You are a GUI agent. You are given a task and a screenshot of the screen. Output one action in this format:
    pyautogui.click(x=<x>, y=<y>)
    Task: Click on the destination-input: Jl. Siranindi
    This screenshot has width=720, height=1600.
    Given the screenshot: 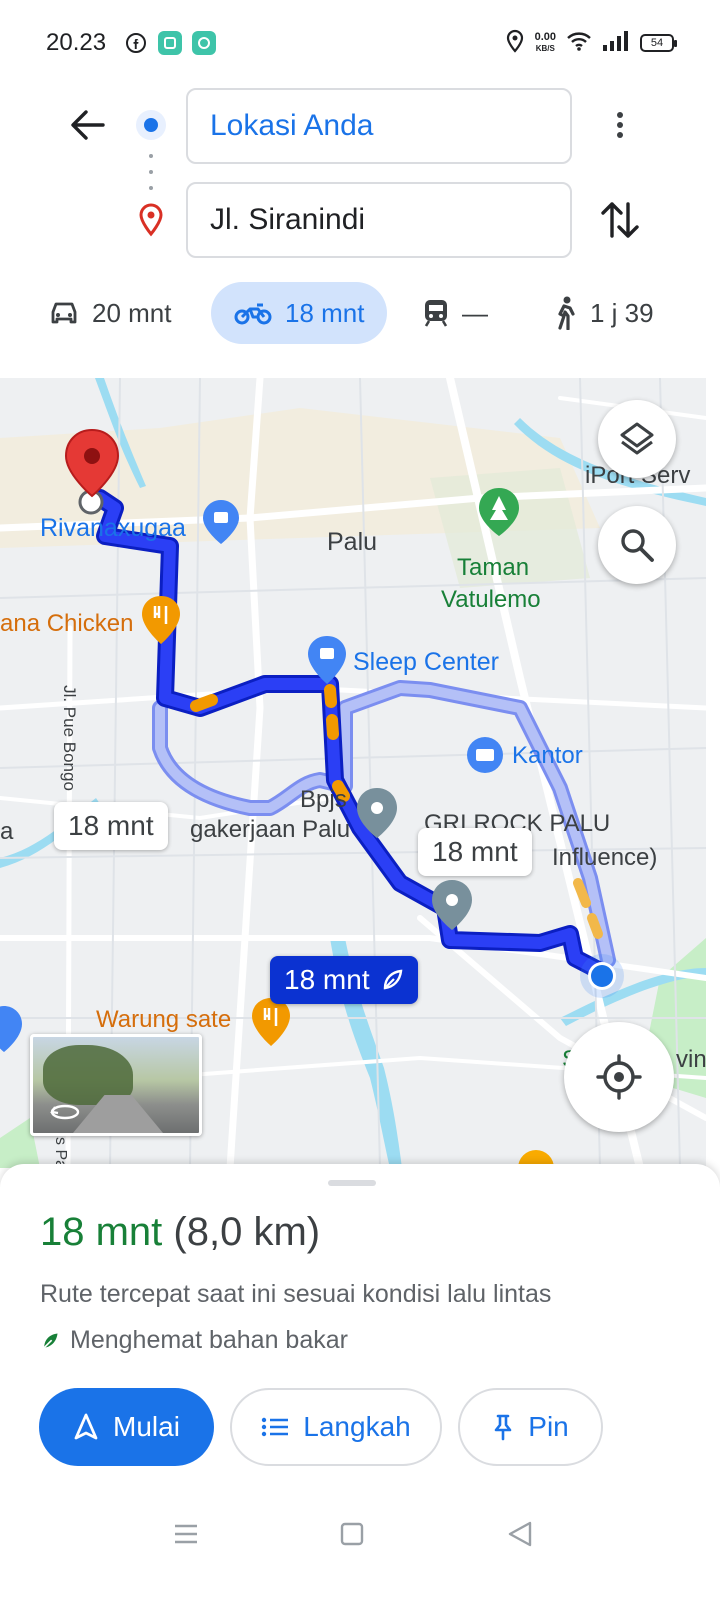 What is the action you would take?
    pyautogui.click(x=379, y=220)
    